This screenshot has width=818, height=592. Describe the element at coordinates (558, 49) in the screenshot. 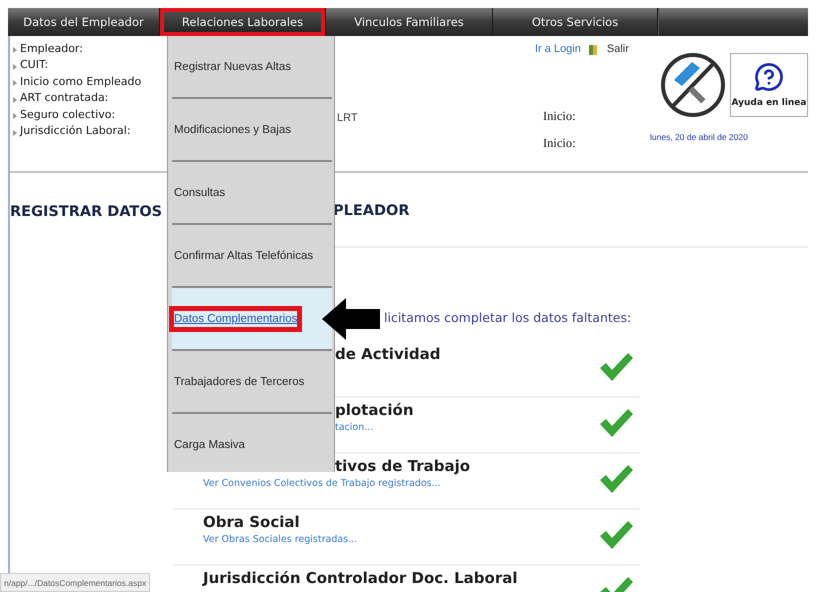

I see `login-link: Ir a Login` at that location.